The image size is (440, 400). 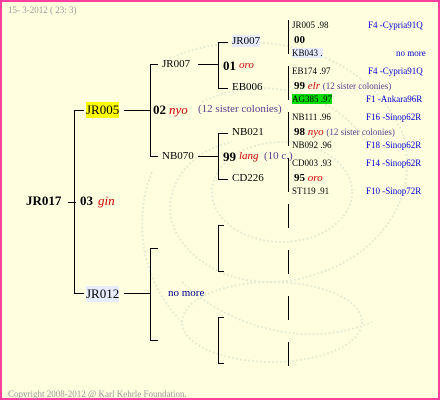 I want to click on gen3-a-gen: 01, so click(x=229, y=65).